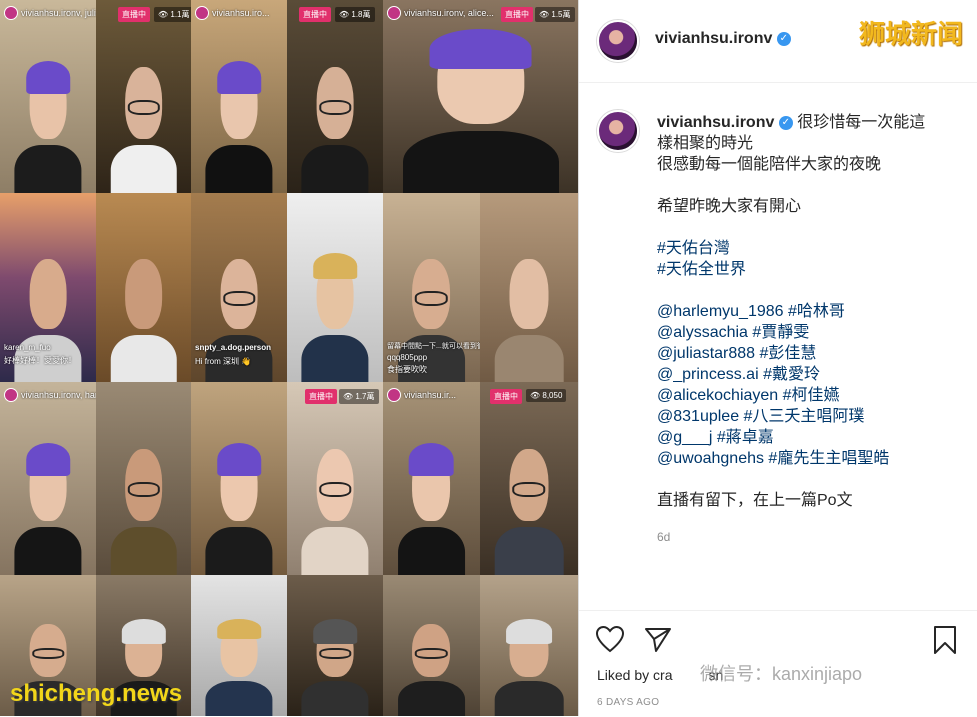 This screenshot has height=717, width=977. Describe the element at coordinates (807, 353) in the screenshot. I see `mention-link: @juliastar888 #彭佳慧` at that location.